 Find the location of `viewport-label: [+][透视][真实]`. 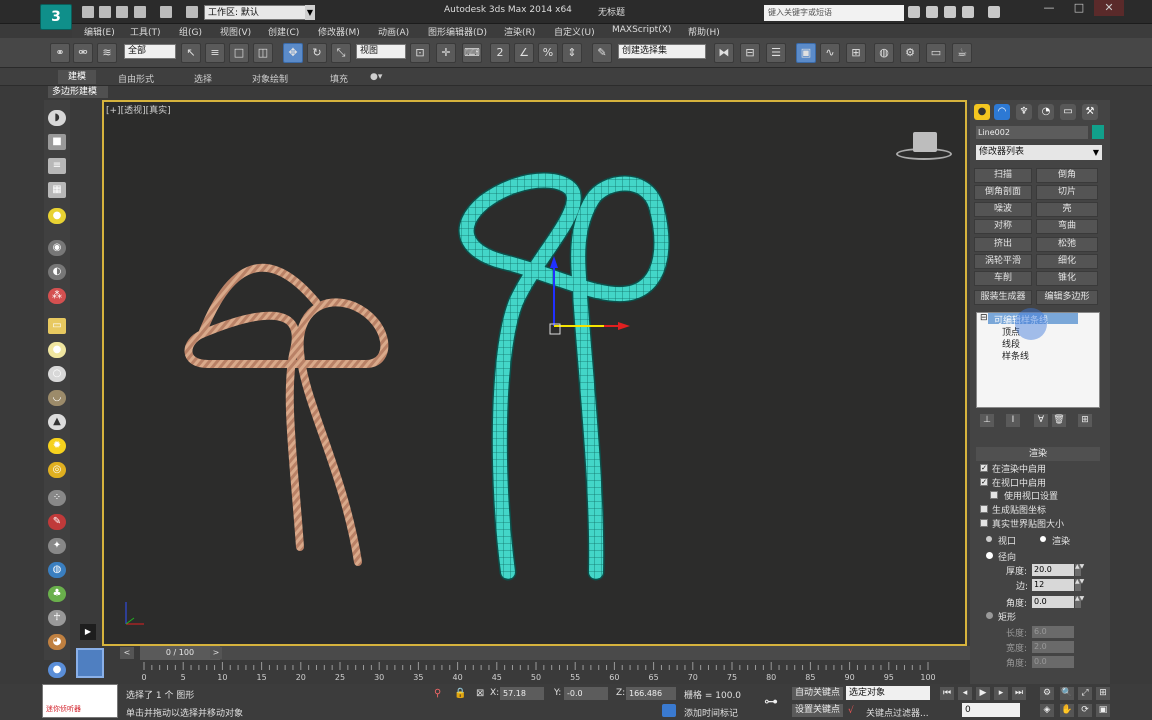

viewport-label: [+][透视][真实] is located at coordinates (138, 109).